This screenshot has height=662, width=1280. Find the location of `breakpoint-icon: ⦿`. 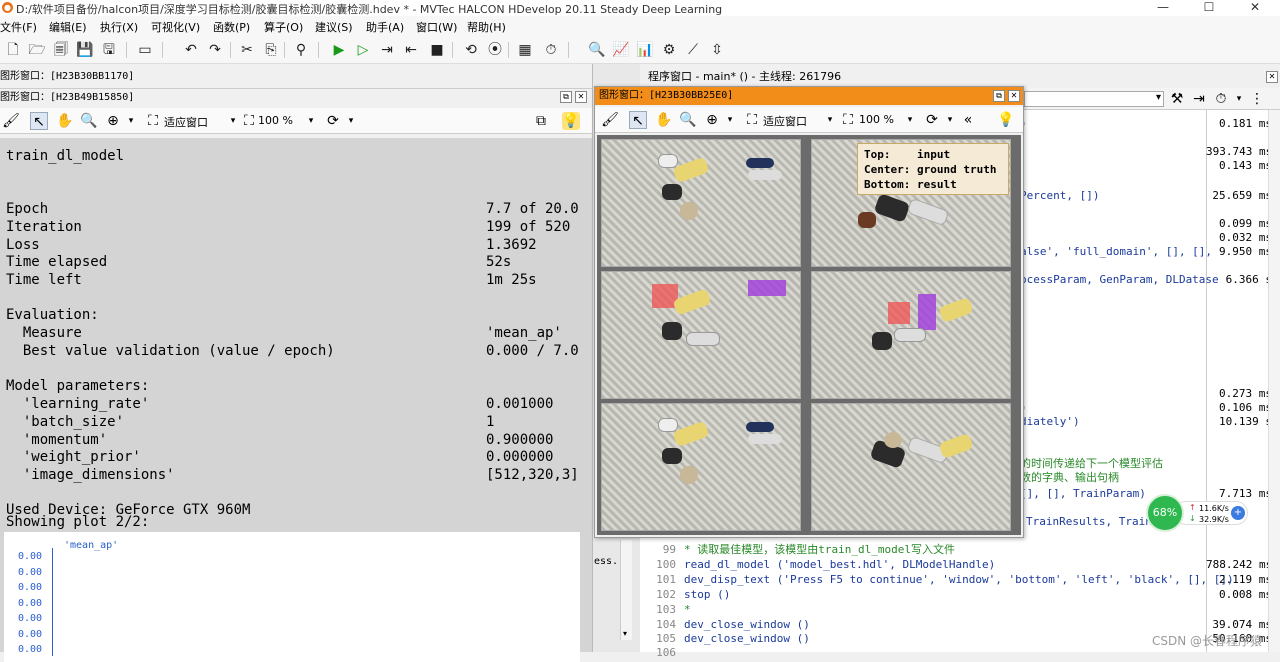

breakpoint-icon: ⦿ is located at coordinates (495, 50).